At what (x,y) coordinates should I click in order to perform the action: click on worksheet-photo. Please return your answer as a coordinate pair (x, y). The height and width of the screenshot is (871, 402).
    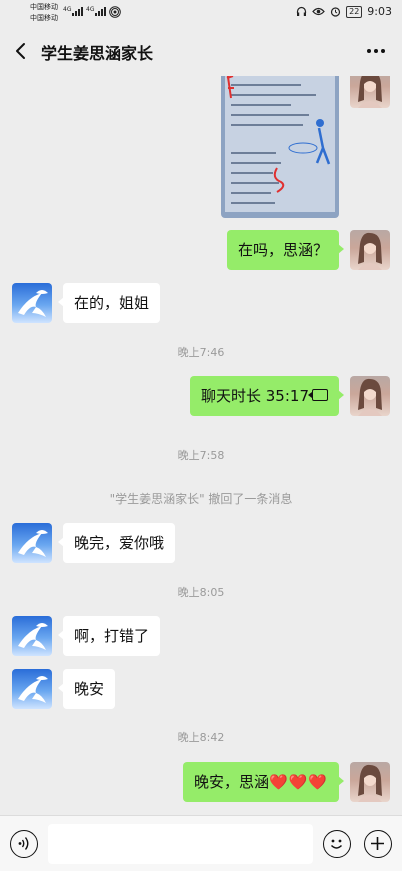
    Looking at the image, I should click on (280, 144).